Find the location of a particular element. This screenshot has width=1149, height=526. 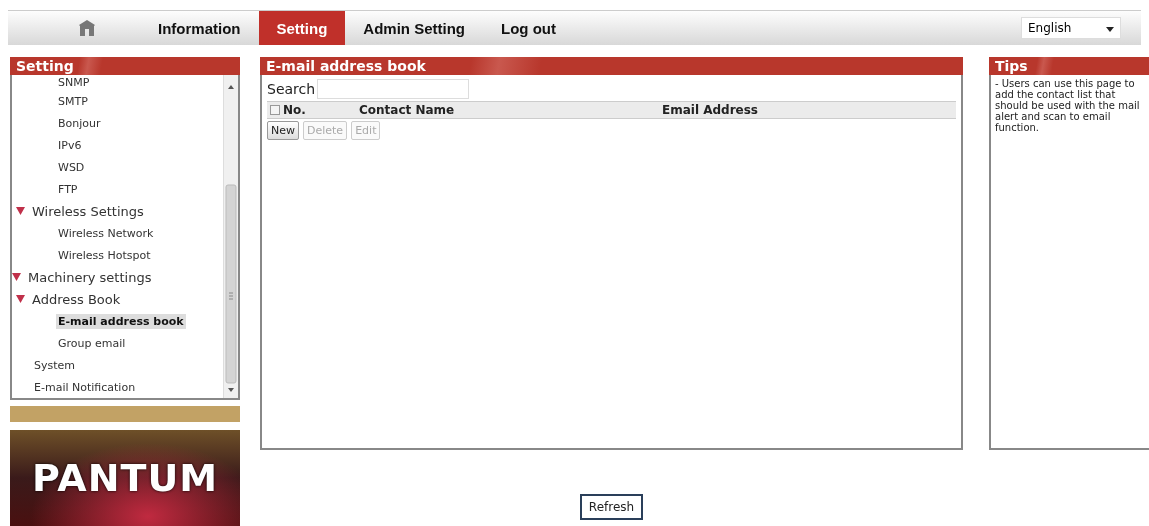

tree-item: WSD is located at coordinates (71, 167).